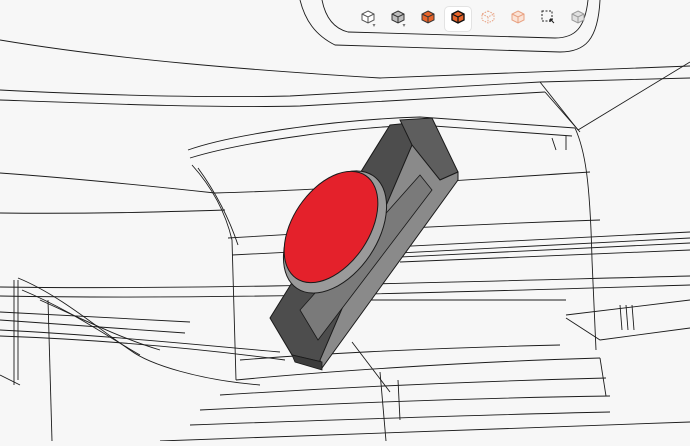 The image size is (690, 446). I want to click on orange-selected-cube-icon, so click(458, 19).